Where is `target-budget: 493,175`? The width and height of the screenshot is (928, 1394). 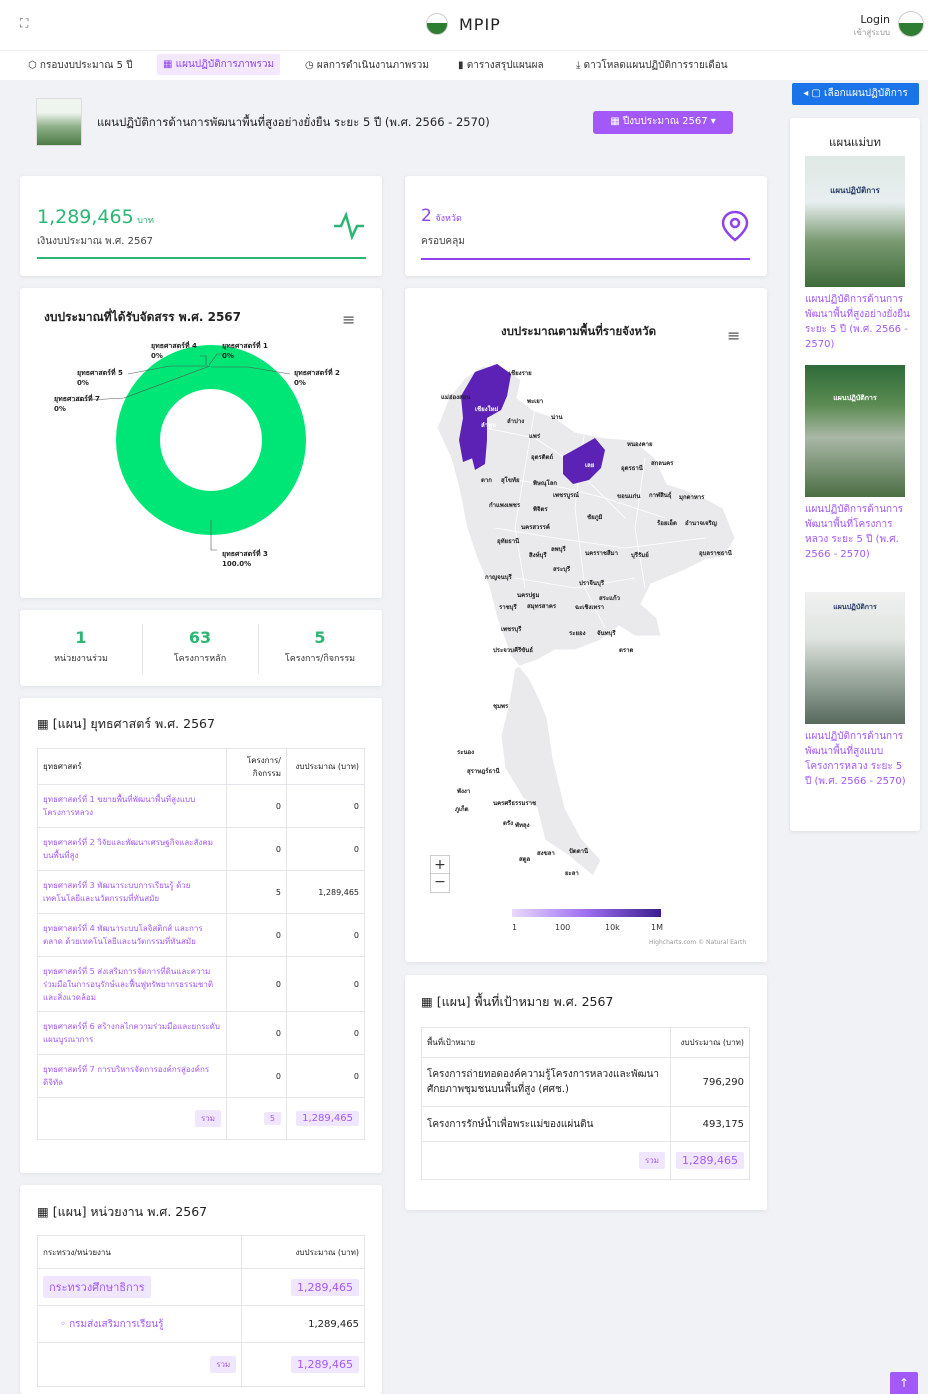
target-budget: 493,175 is located at coordinates (710, 1124).